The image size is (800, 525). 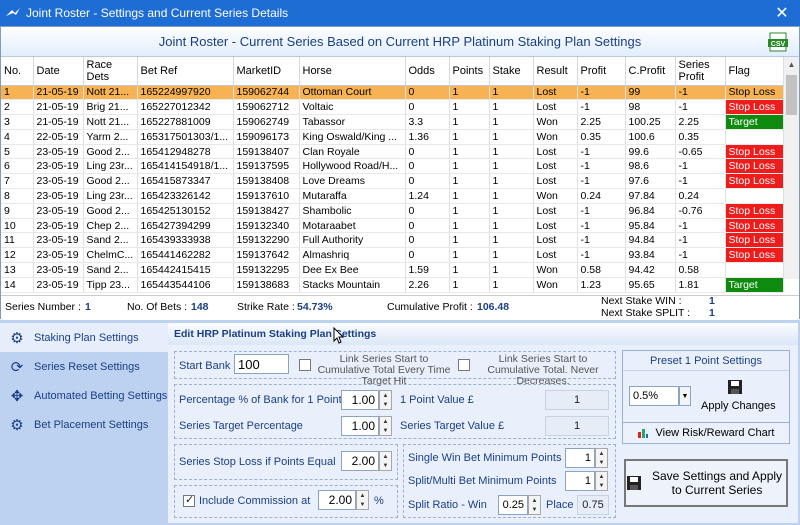 I want to click on table-cell: Stop Loss, so click(x=754, y=107).